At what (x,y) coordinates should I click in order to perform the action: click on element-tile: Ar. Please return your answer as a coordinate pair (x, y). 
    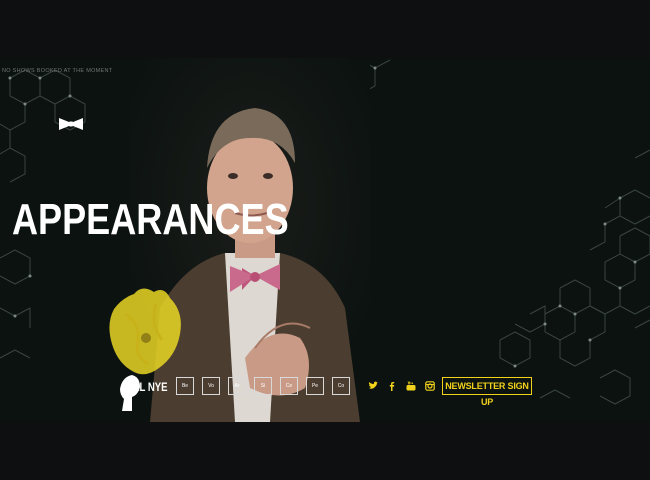
    Looking at the image, I should click on (237, 386).